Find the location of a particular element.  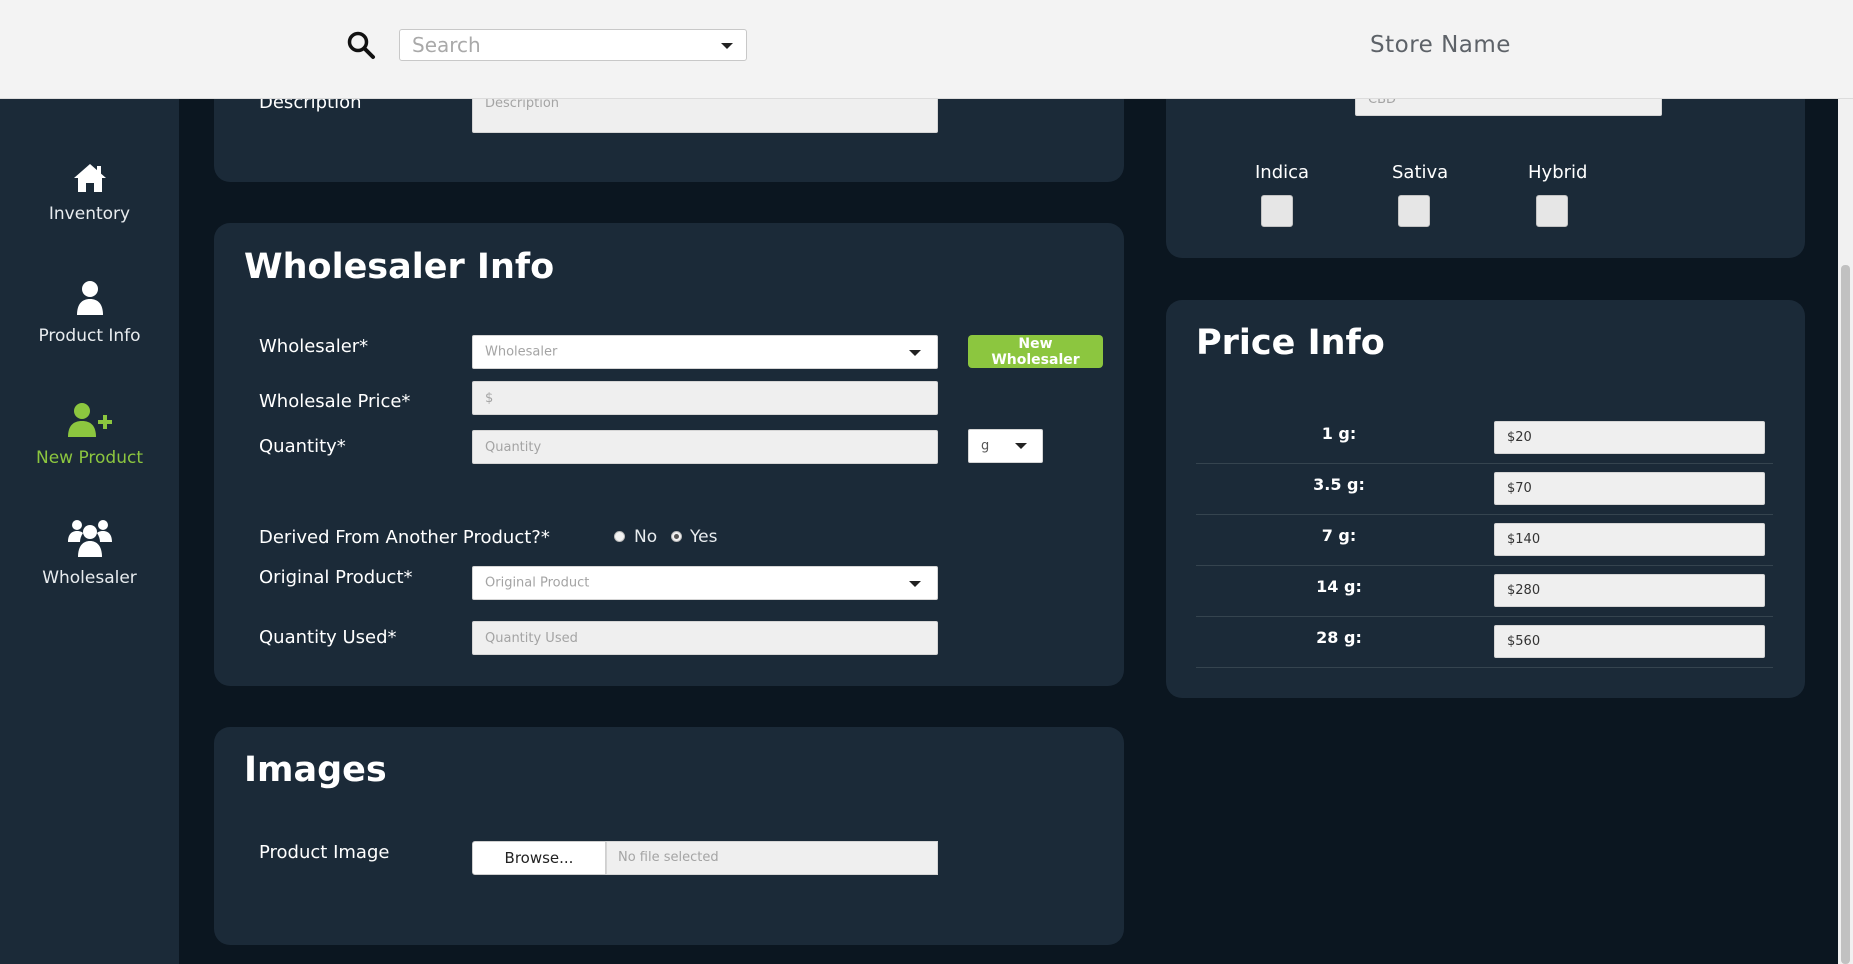

price-label-28g: 28 g: is located at coordinates (1339, 637).